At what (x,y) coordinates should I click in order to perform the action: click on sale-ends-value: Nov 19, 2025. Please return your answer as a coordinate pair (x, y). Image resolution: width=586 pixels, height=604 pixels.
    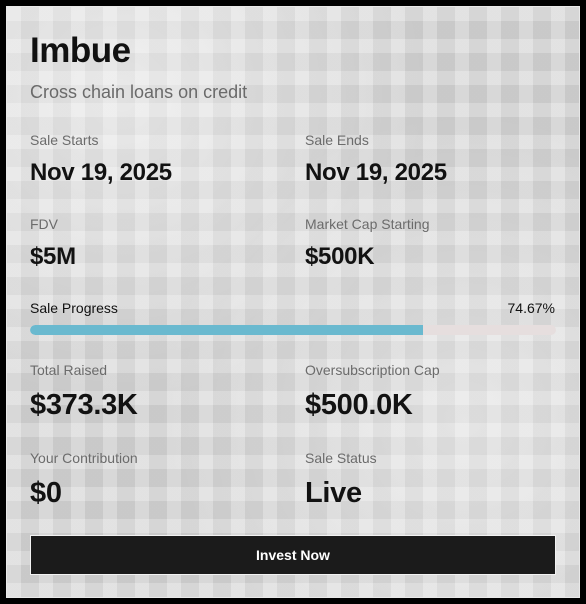
    Looking at the image, I should click on (376, 172).